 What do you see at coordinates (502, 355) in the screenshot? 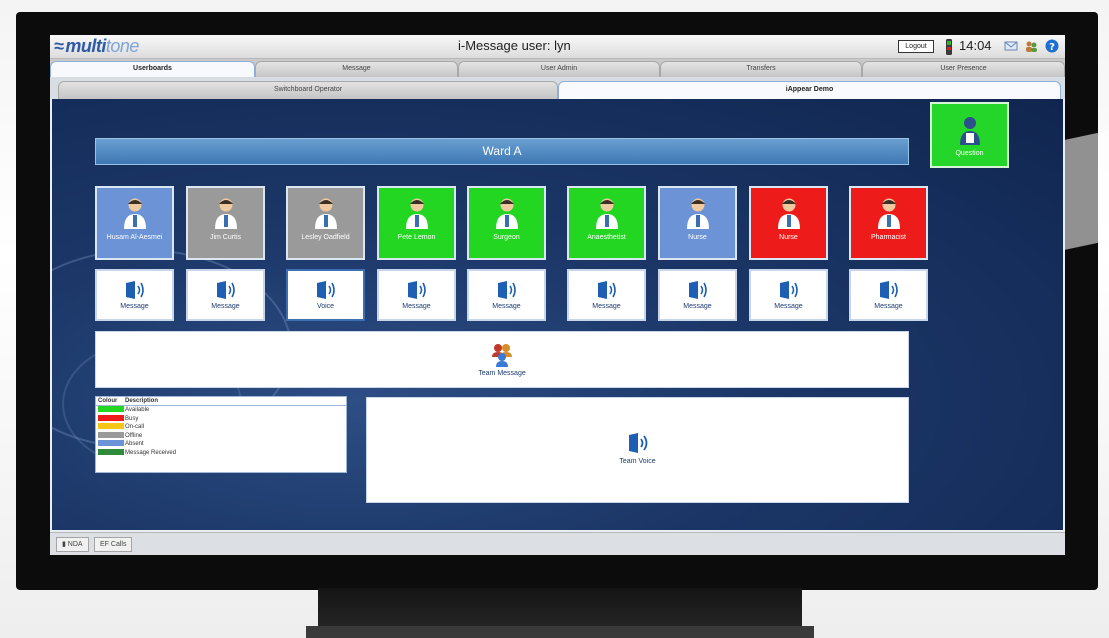
I see `team-icon` at bounding box center [502, 355].